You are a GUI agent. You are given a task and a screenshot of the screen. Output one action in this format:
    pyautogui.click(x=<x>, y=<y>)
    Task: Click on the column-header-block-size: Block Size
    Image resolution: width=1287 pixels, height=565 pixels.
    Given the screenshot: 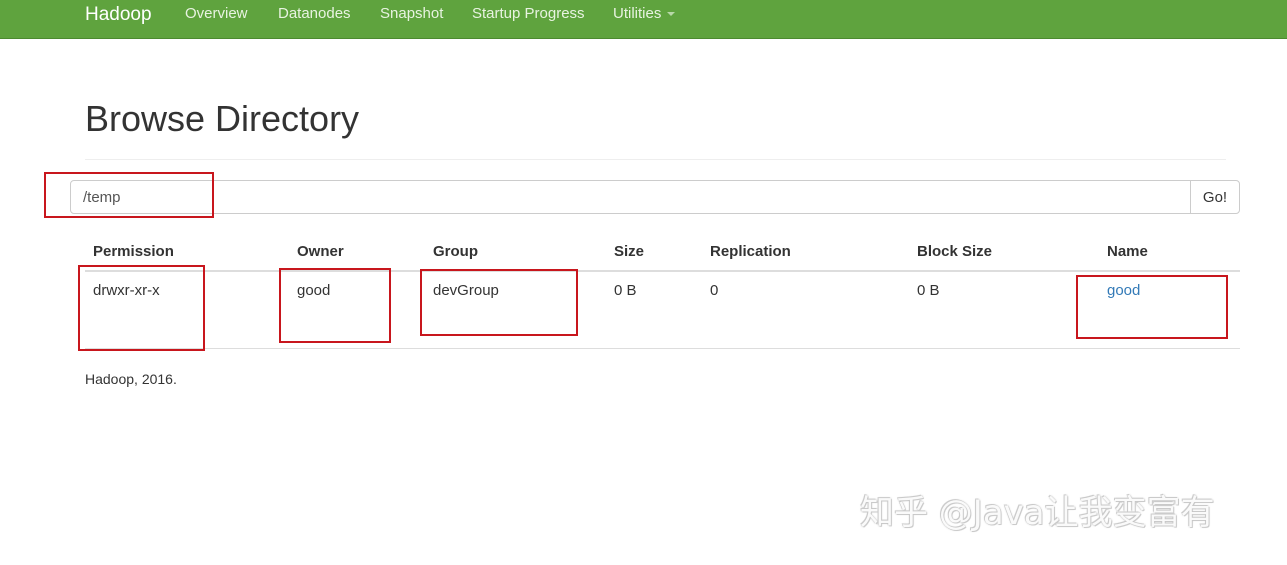 What is the action you would take?
    pyautogui.click(x=954, y=252)
    